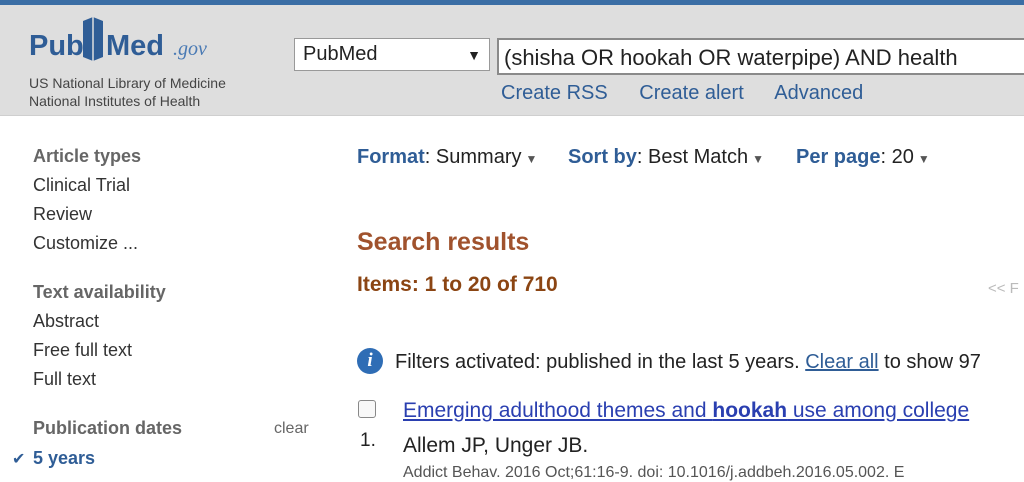  I want to click on filter-clinical-trial: Clinical Trial, so click(81, 185).